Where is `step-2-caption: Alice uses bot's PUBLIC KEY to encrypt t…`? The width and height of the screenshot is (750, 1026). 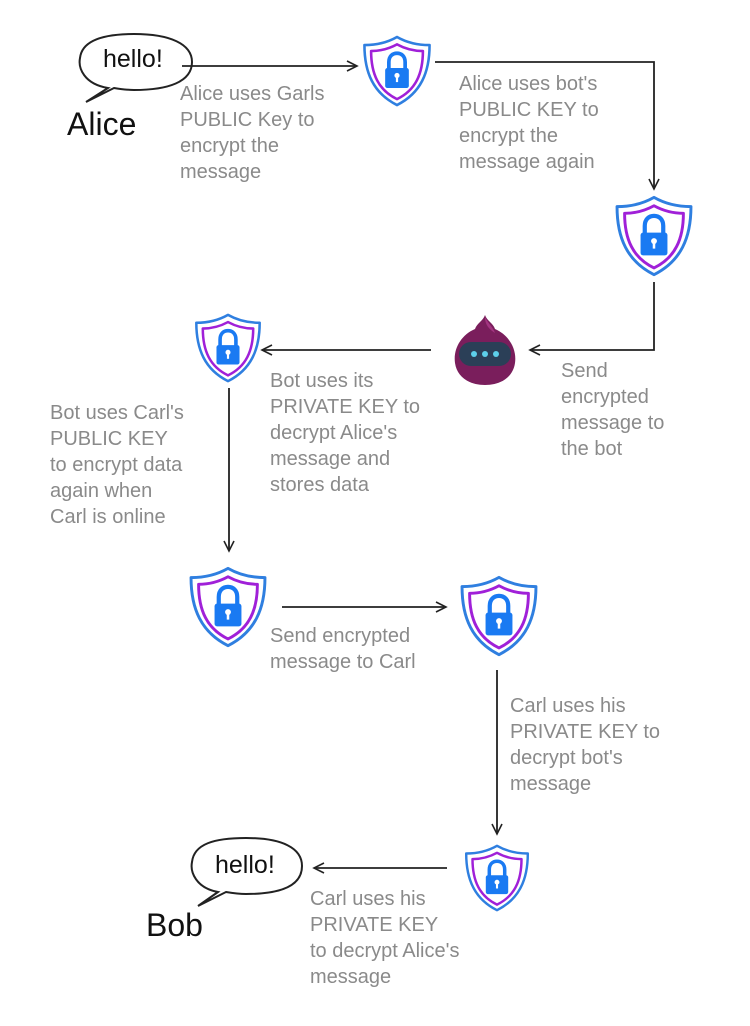
step-2-caption: Alice uses bot's PUBLIC KEY to encrypt t… is located at coordinates (529, 123).